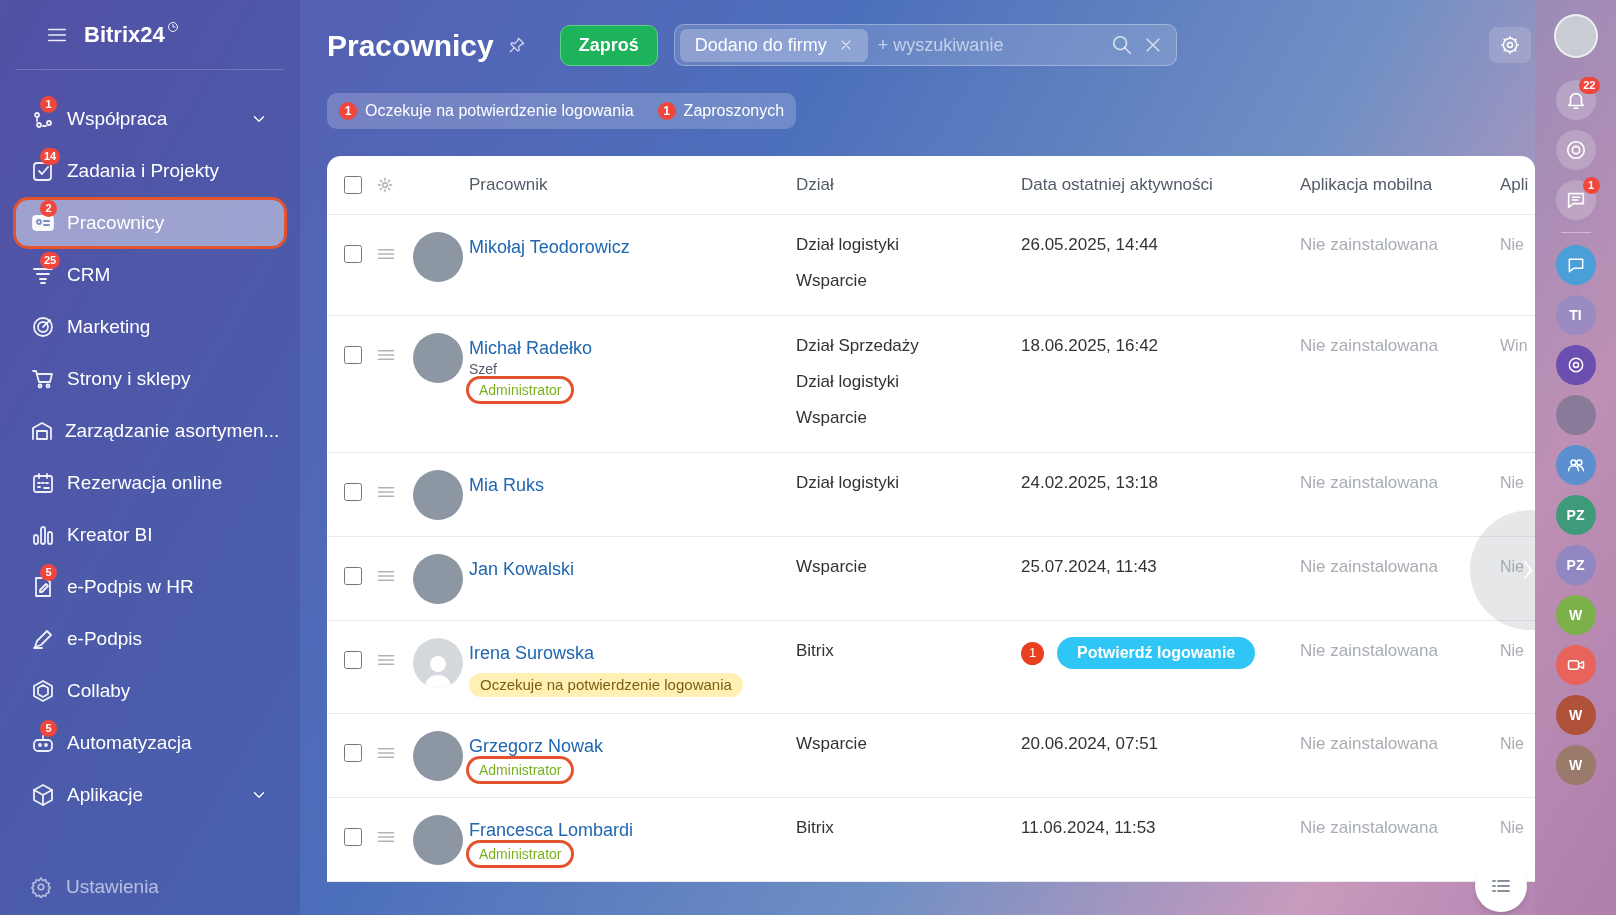 The width and height of the screenshot is (1616, 915). What do you see at coordinates (43, 691) in the screenshot?
I see `hexagon-icon` at bounding box center [43, 691].